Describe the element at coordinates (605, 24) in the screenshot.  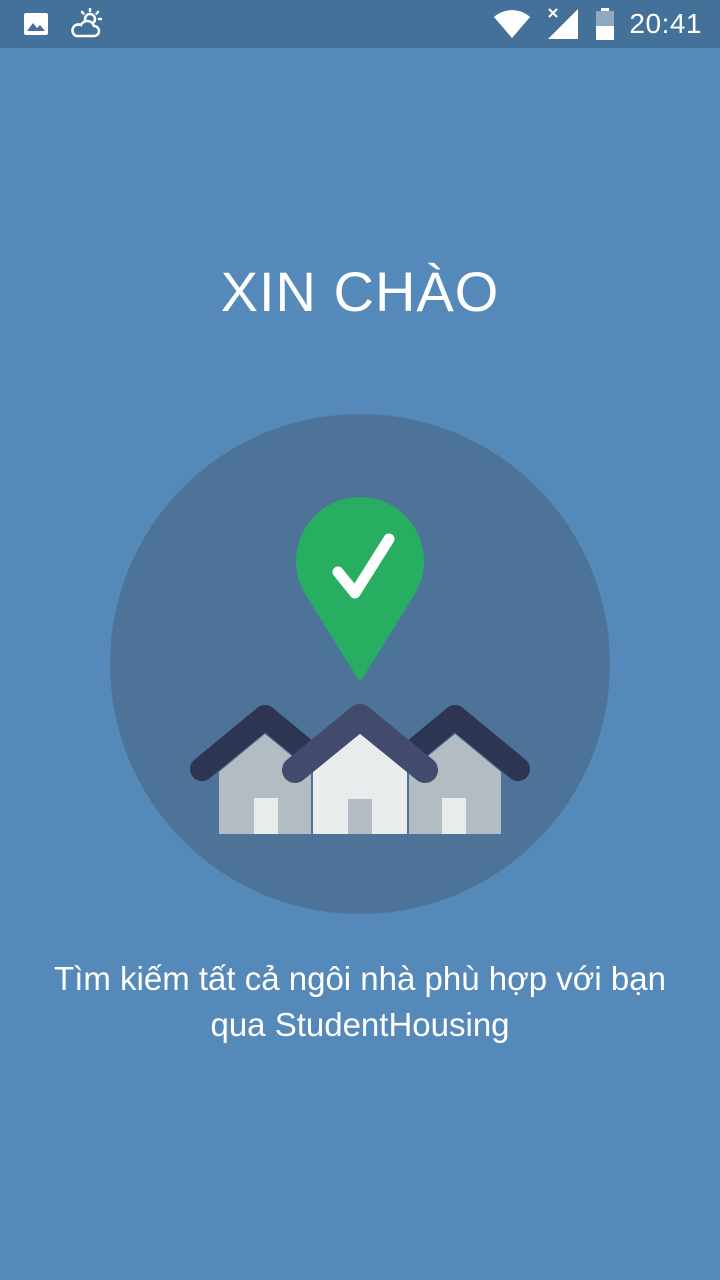
I see `battery-icon` at that location.